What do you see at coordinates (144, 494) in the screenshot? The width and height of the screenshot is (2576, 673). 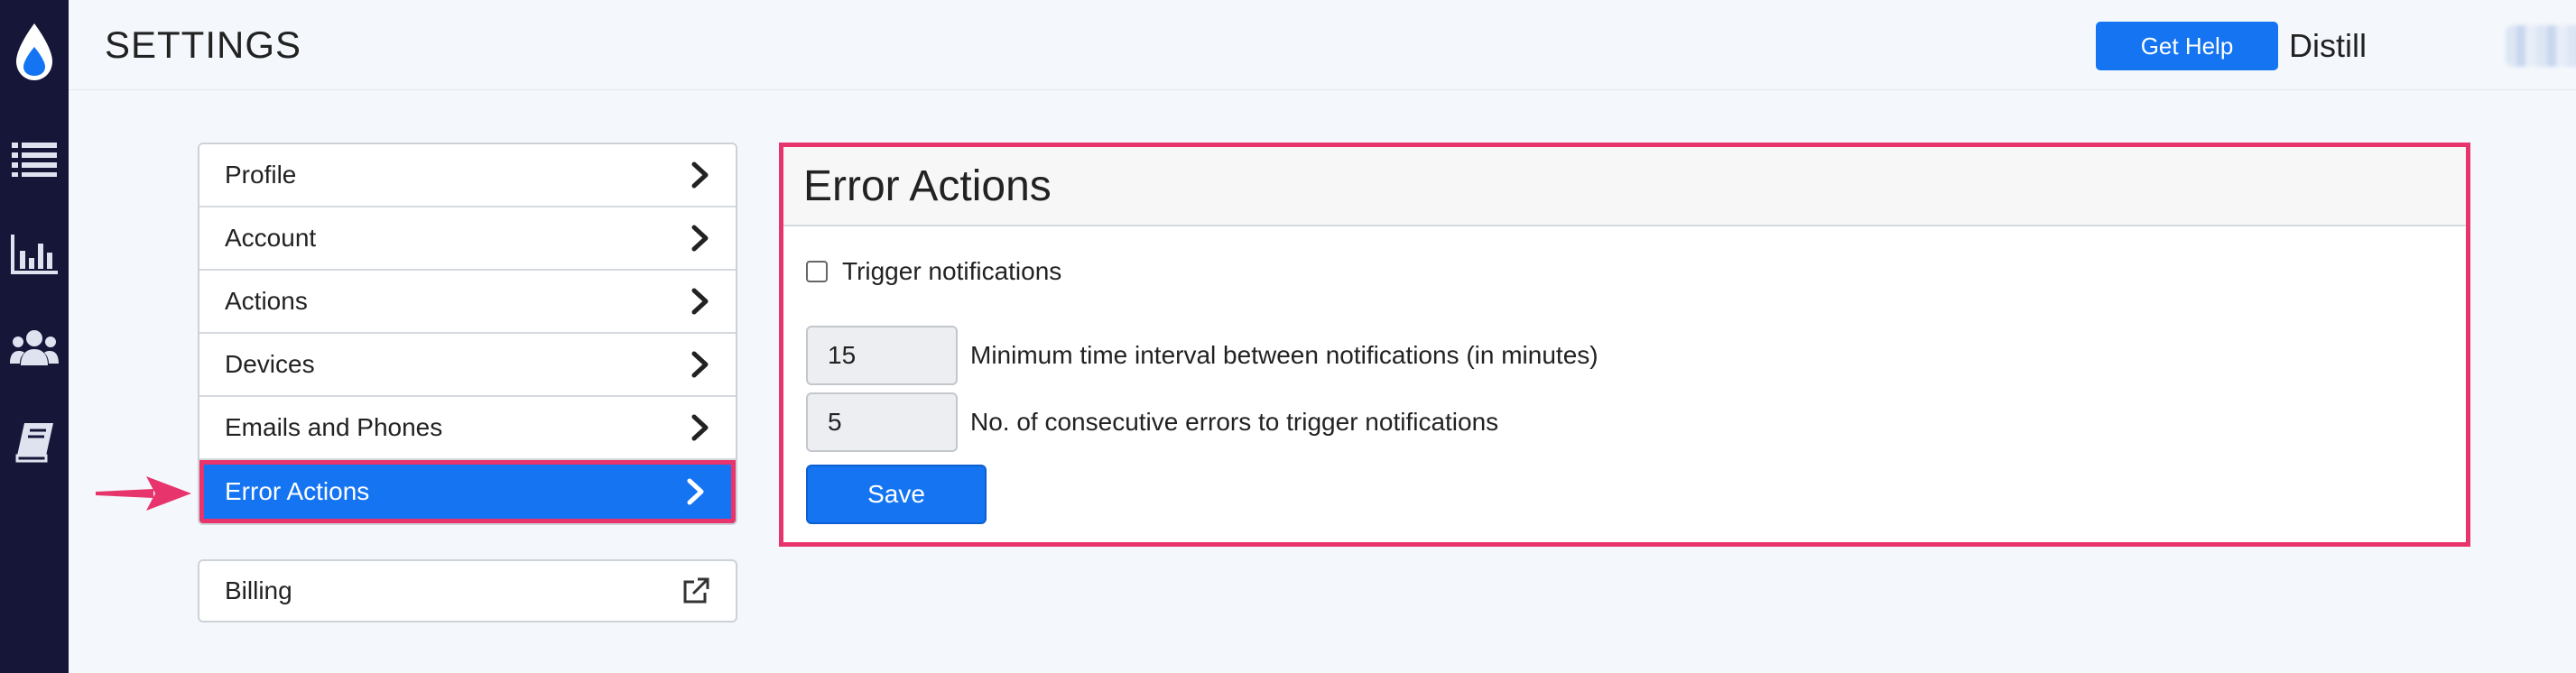 I see `pointer-arrow-icon` at bounding box center [144, 494].